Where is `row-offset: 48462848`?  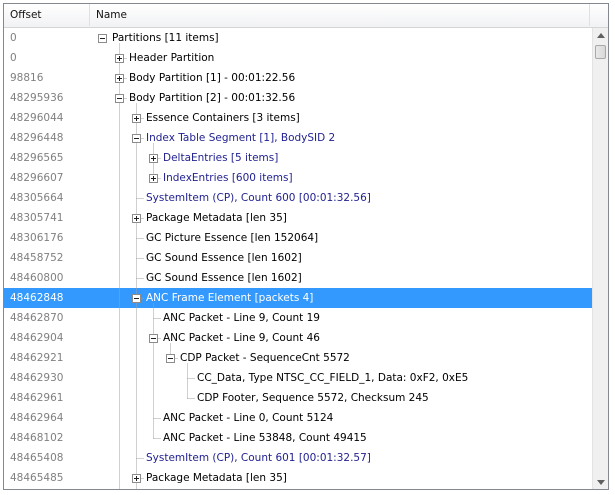
row-offset: 48462848 is located at coordinates (37, 298).